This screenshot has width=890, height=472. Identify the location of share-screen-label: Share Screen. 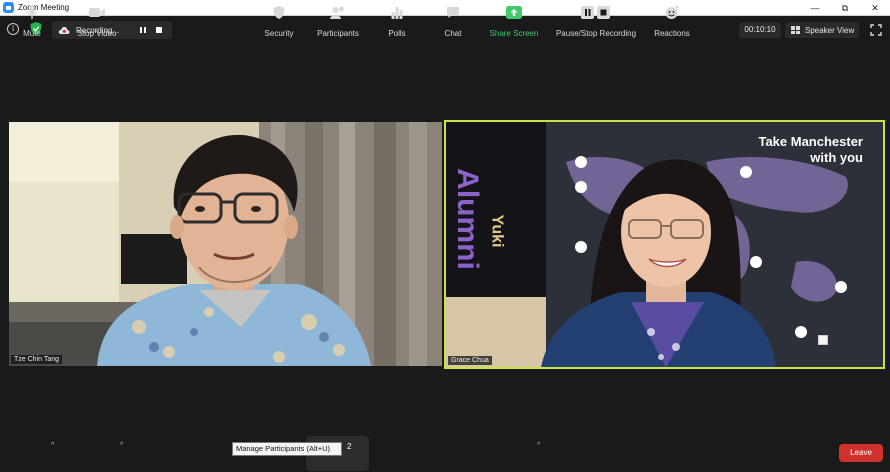
(514, 33).